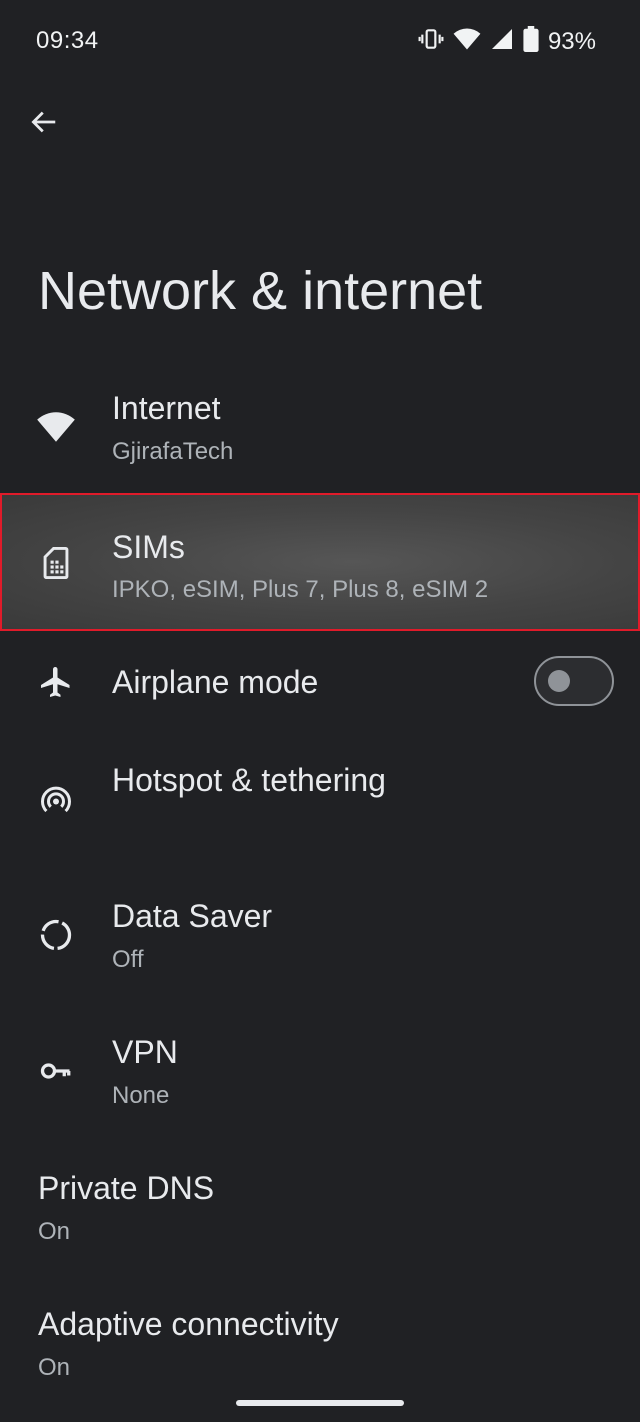 This screenshot has width=640, height=1422. I want to click on status-bar: 09:34 93%, so click(320, 41).